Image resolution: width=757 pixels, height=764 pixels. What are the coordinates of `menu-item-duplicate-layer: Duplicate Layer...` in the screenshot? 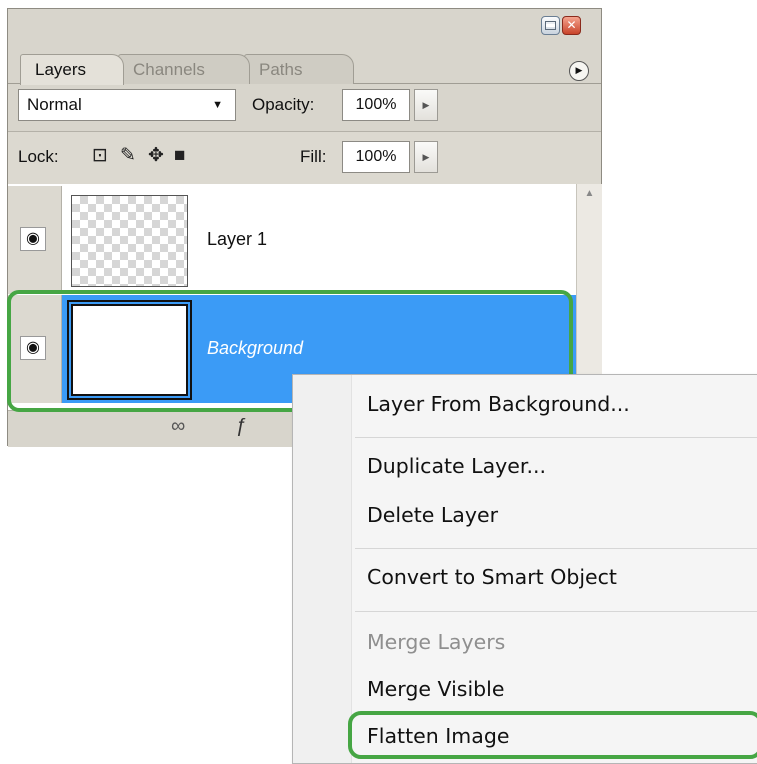 It's located at (456, 466).